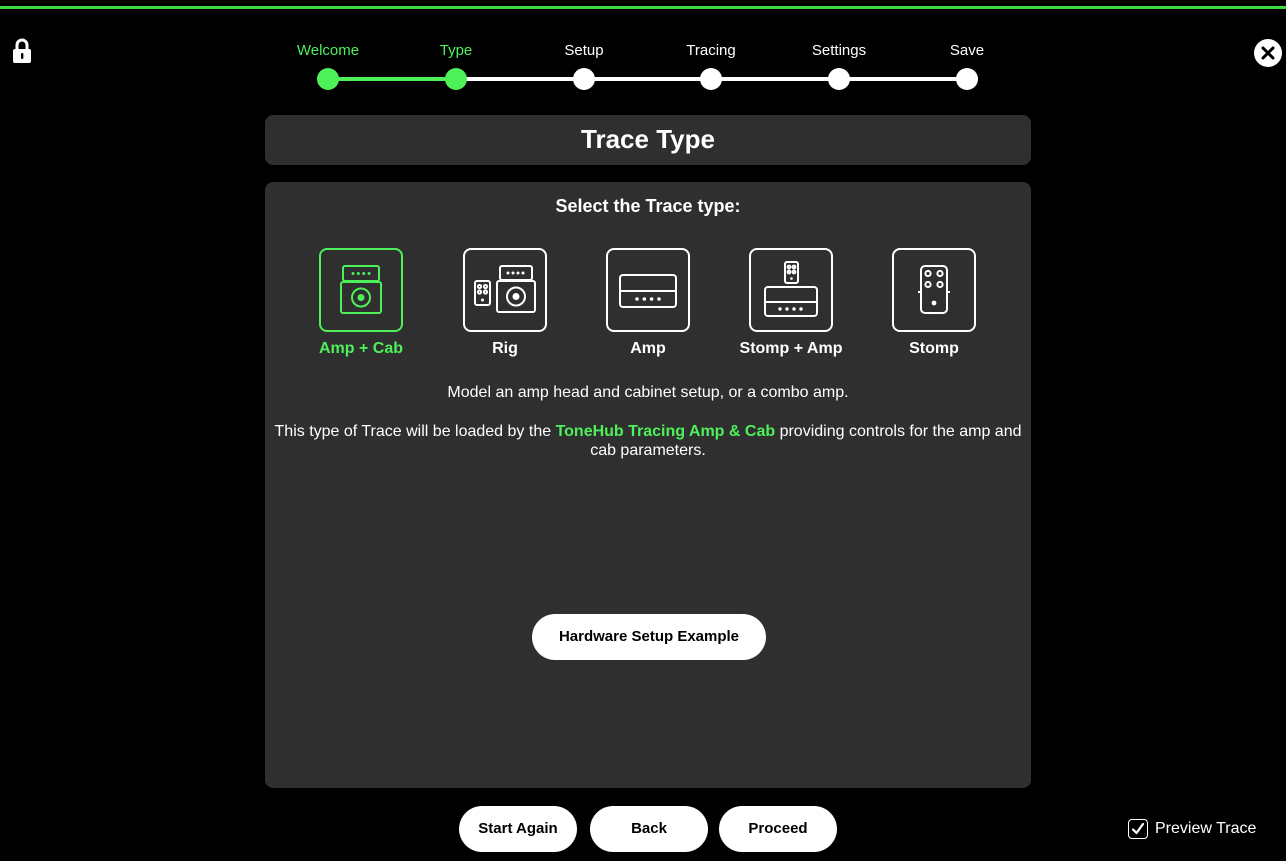 The height and width of the screenshot is (861, 1286). Describe the element at coordinates (839, 50) in the screenshot. I see `step-label: Settings` at that location.